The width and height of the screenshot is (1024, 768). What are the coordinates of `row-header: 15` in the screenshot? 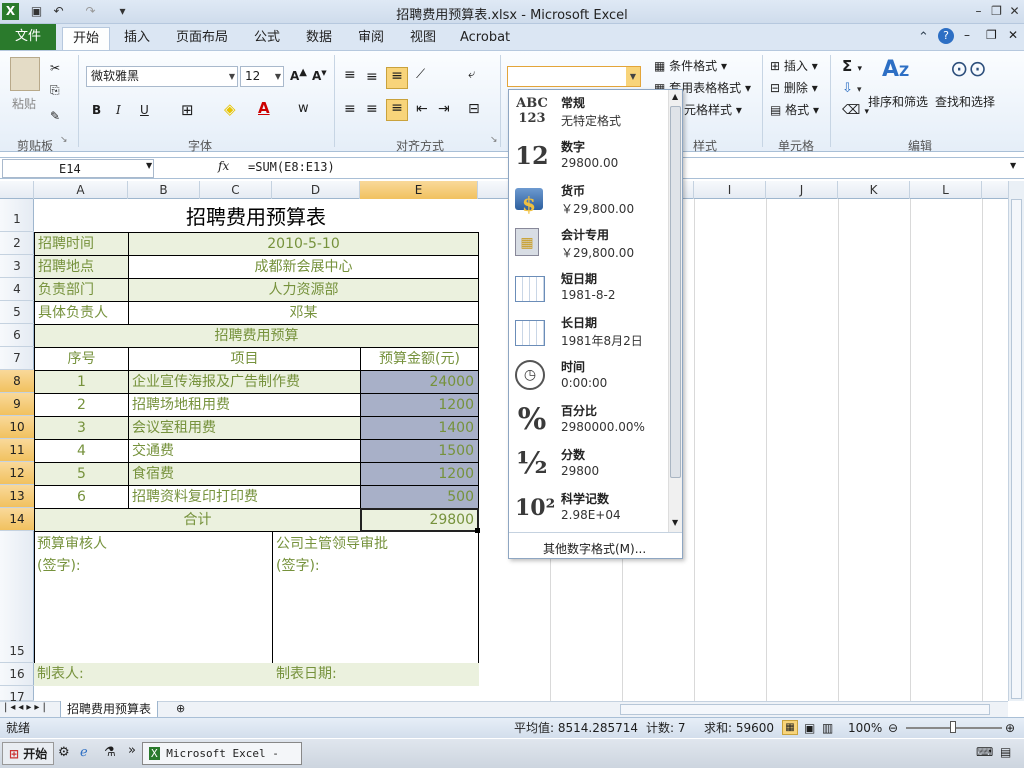 It's located at (17, 597).